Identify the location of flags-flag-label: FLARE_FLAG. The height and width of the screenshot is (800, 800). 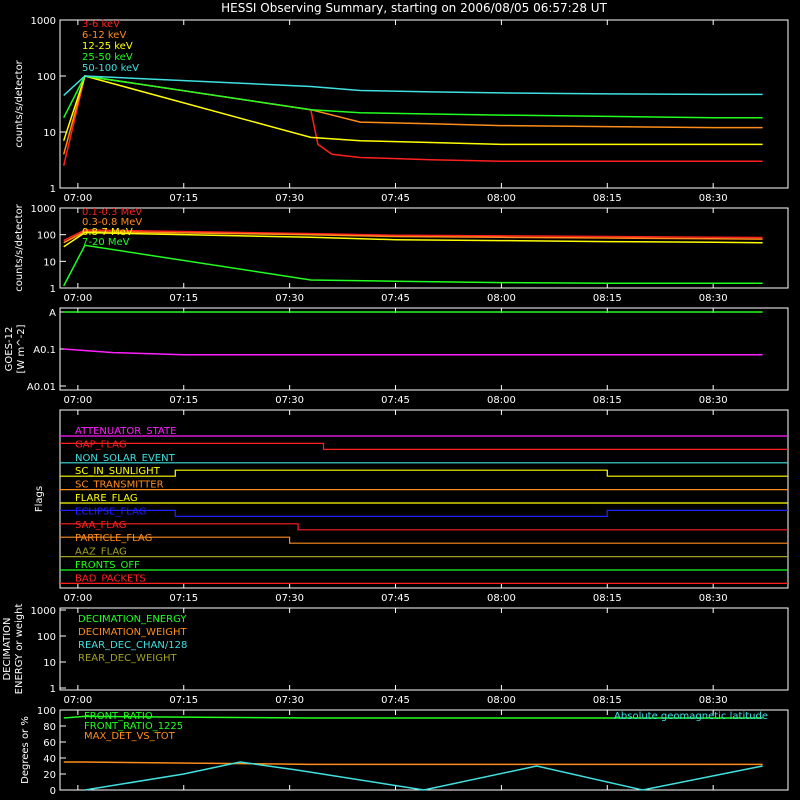
(106, 498).